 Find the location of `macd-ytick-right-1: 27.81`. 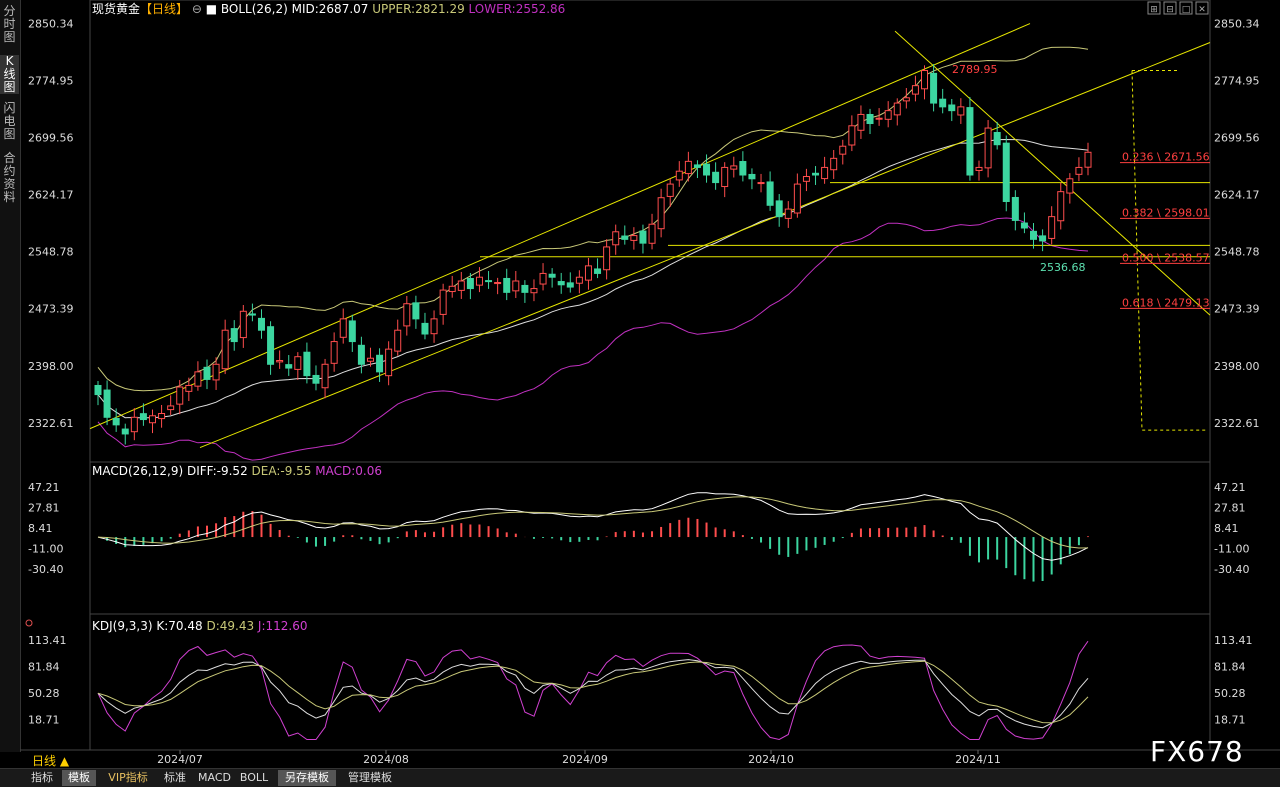

macd-ytick-right-1: 27.81 is located at coordinates (1230, 508).